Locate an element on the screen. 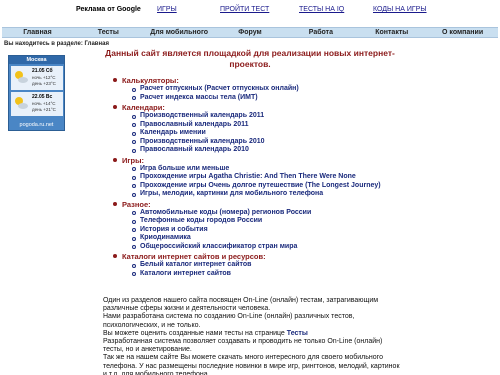 The image size is (500, 375). games-link: ИГРЫ is located at coordinates (167, 9).